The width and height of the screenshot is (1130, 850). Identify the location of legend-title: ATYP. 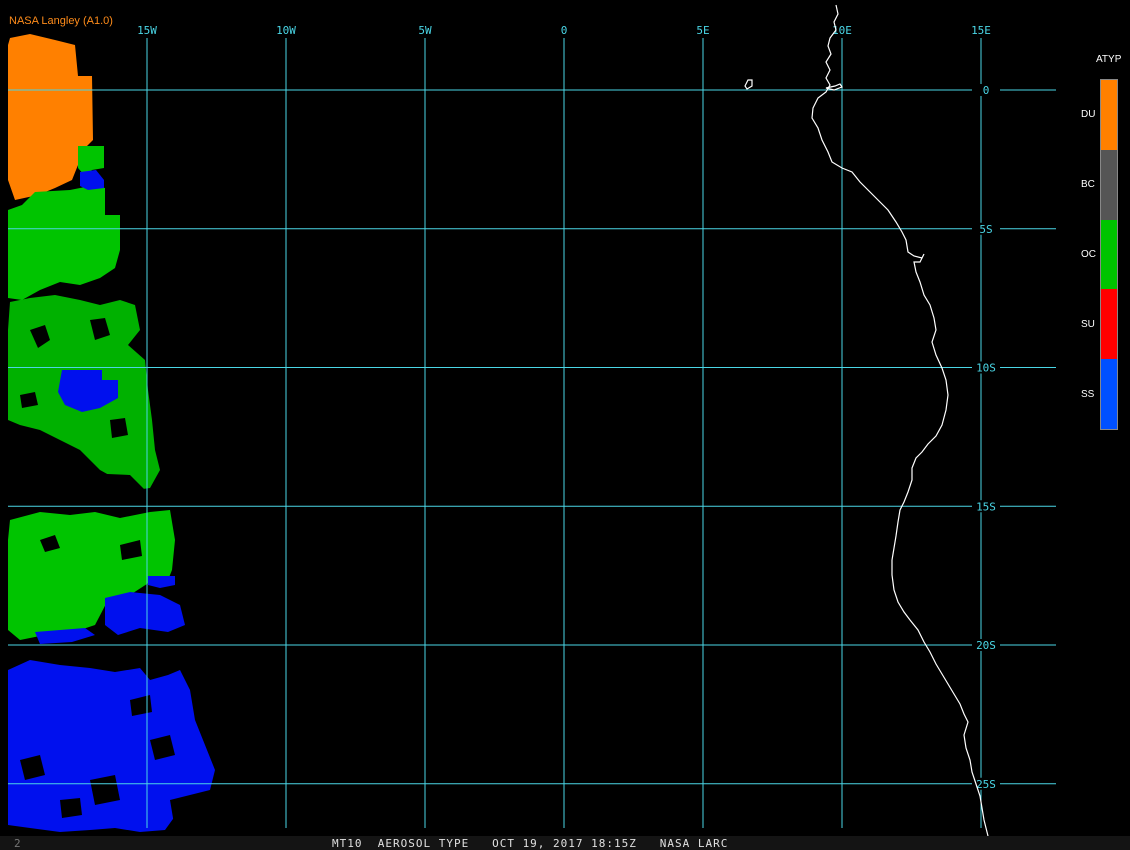
(1109, 59).